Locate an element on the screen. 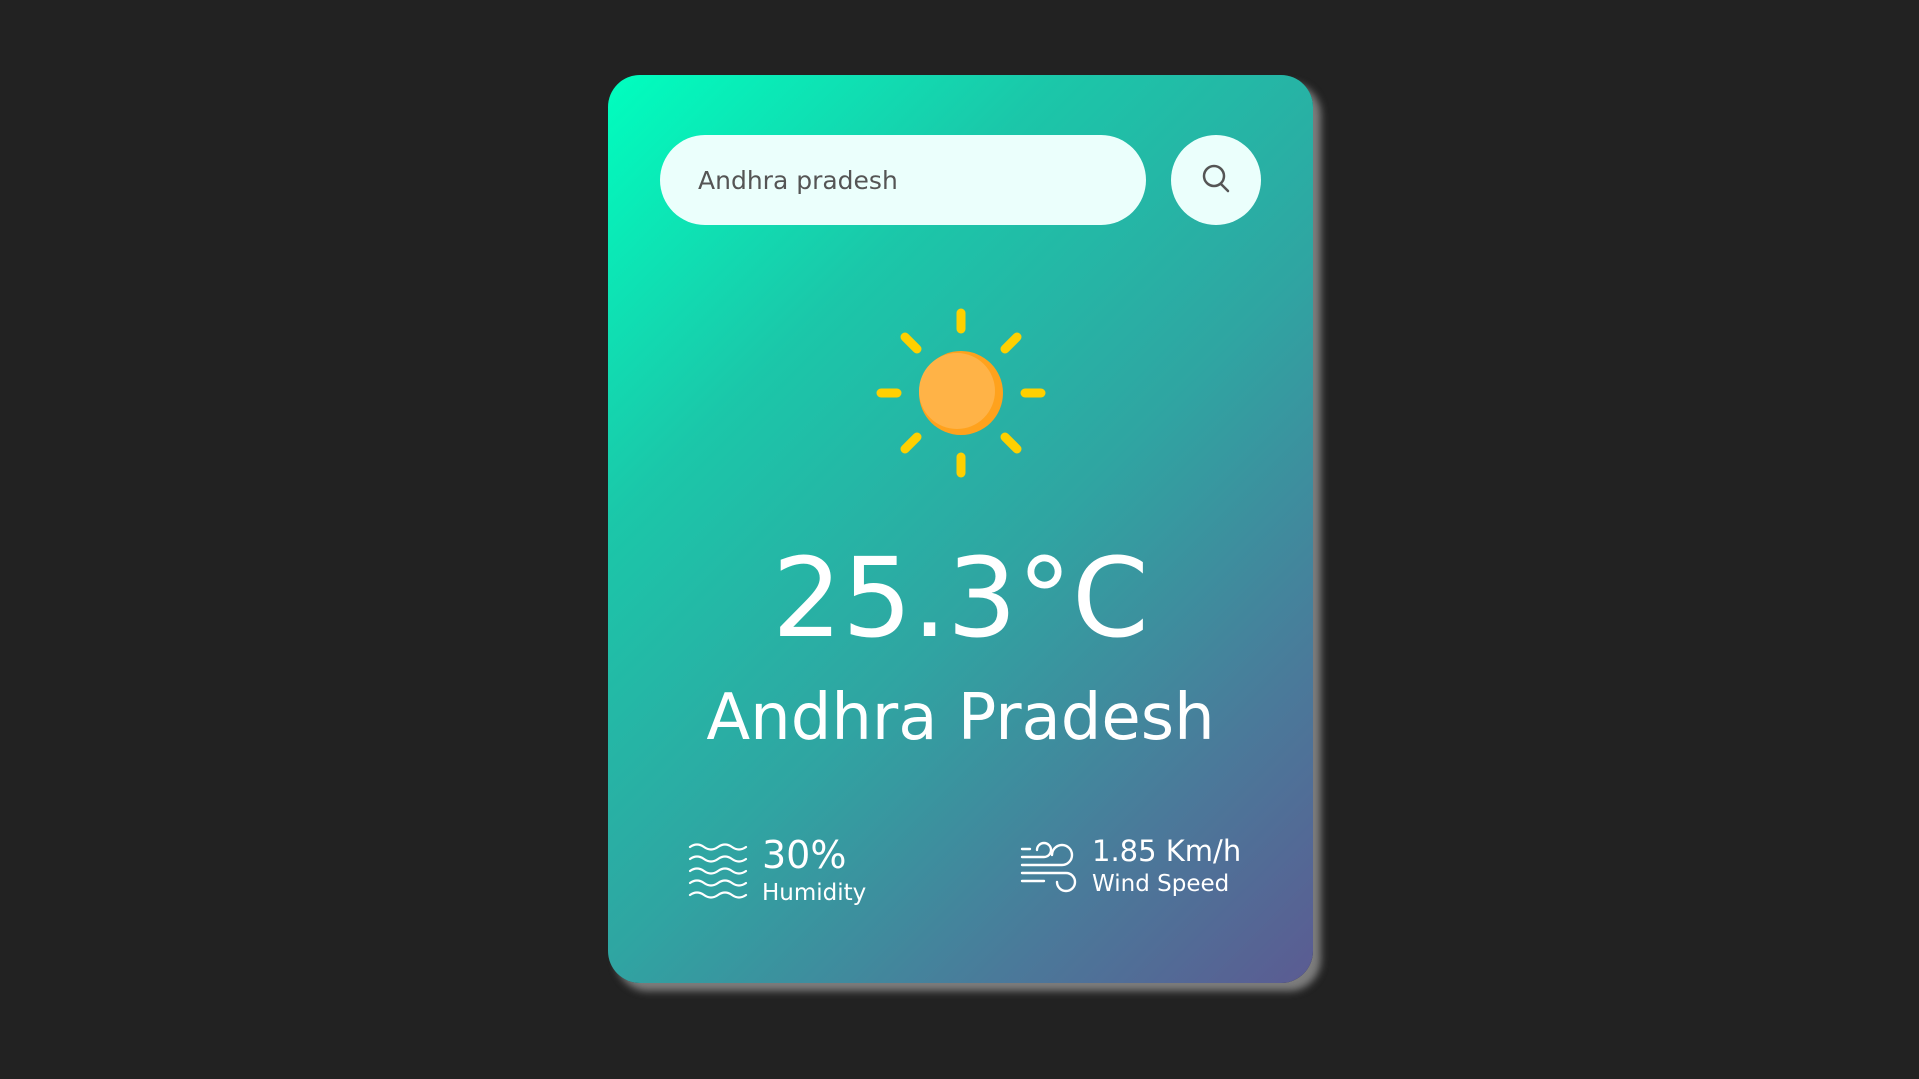 The height and width of the screenshot is (1079, 1919). search-bar is located at coordinates (960, 180).